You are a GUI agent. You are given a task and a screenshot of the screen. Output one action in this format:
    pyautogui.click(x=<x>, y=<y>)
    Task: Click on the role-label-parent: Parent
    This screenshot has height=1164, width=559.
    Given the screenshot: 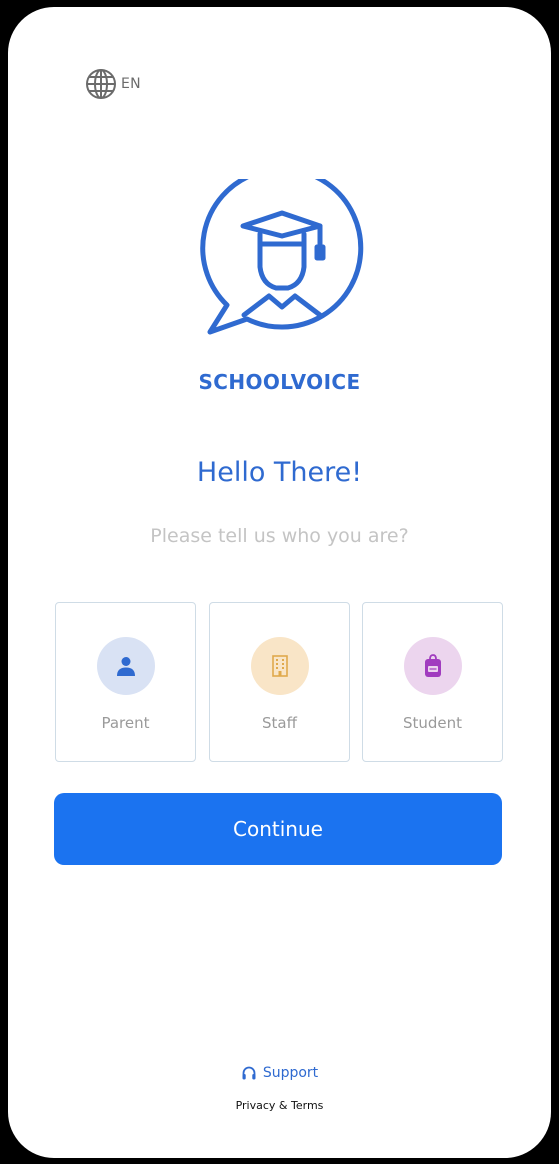 What is the action you would take?
    pyautogui.click(x=125, y=723)
    